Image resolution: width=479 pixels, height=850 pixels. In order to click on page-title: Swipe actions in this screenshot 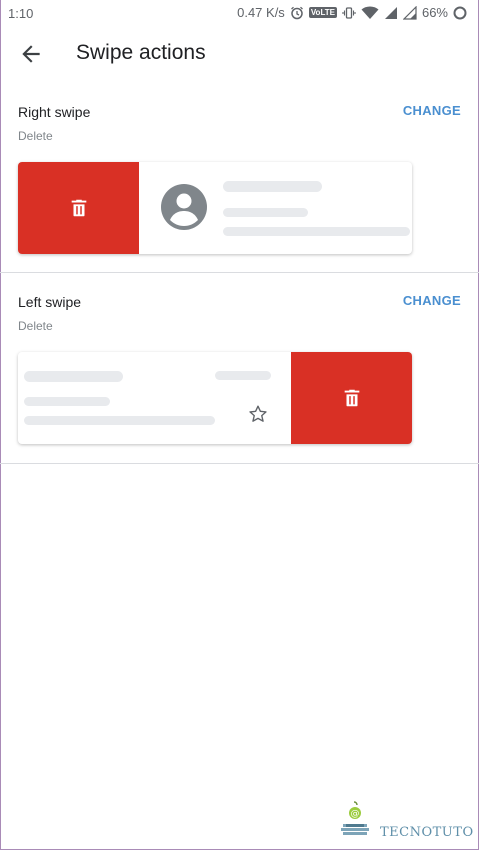, I will do `click(141, 52)`.